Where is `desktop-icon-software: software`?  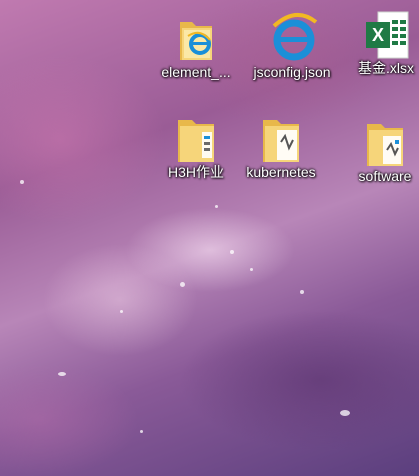
desktop-icon-software: software is located at coordinates (379, 150).